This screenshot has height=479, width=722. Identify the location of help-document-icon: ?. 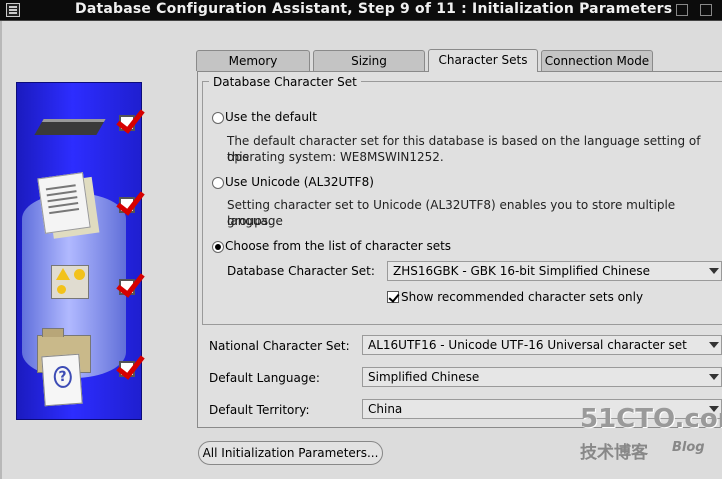
(62, 380).